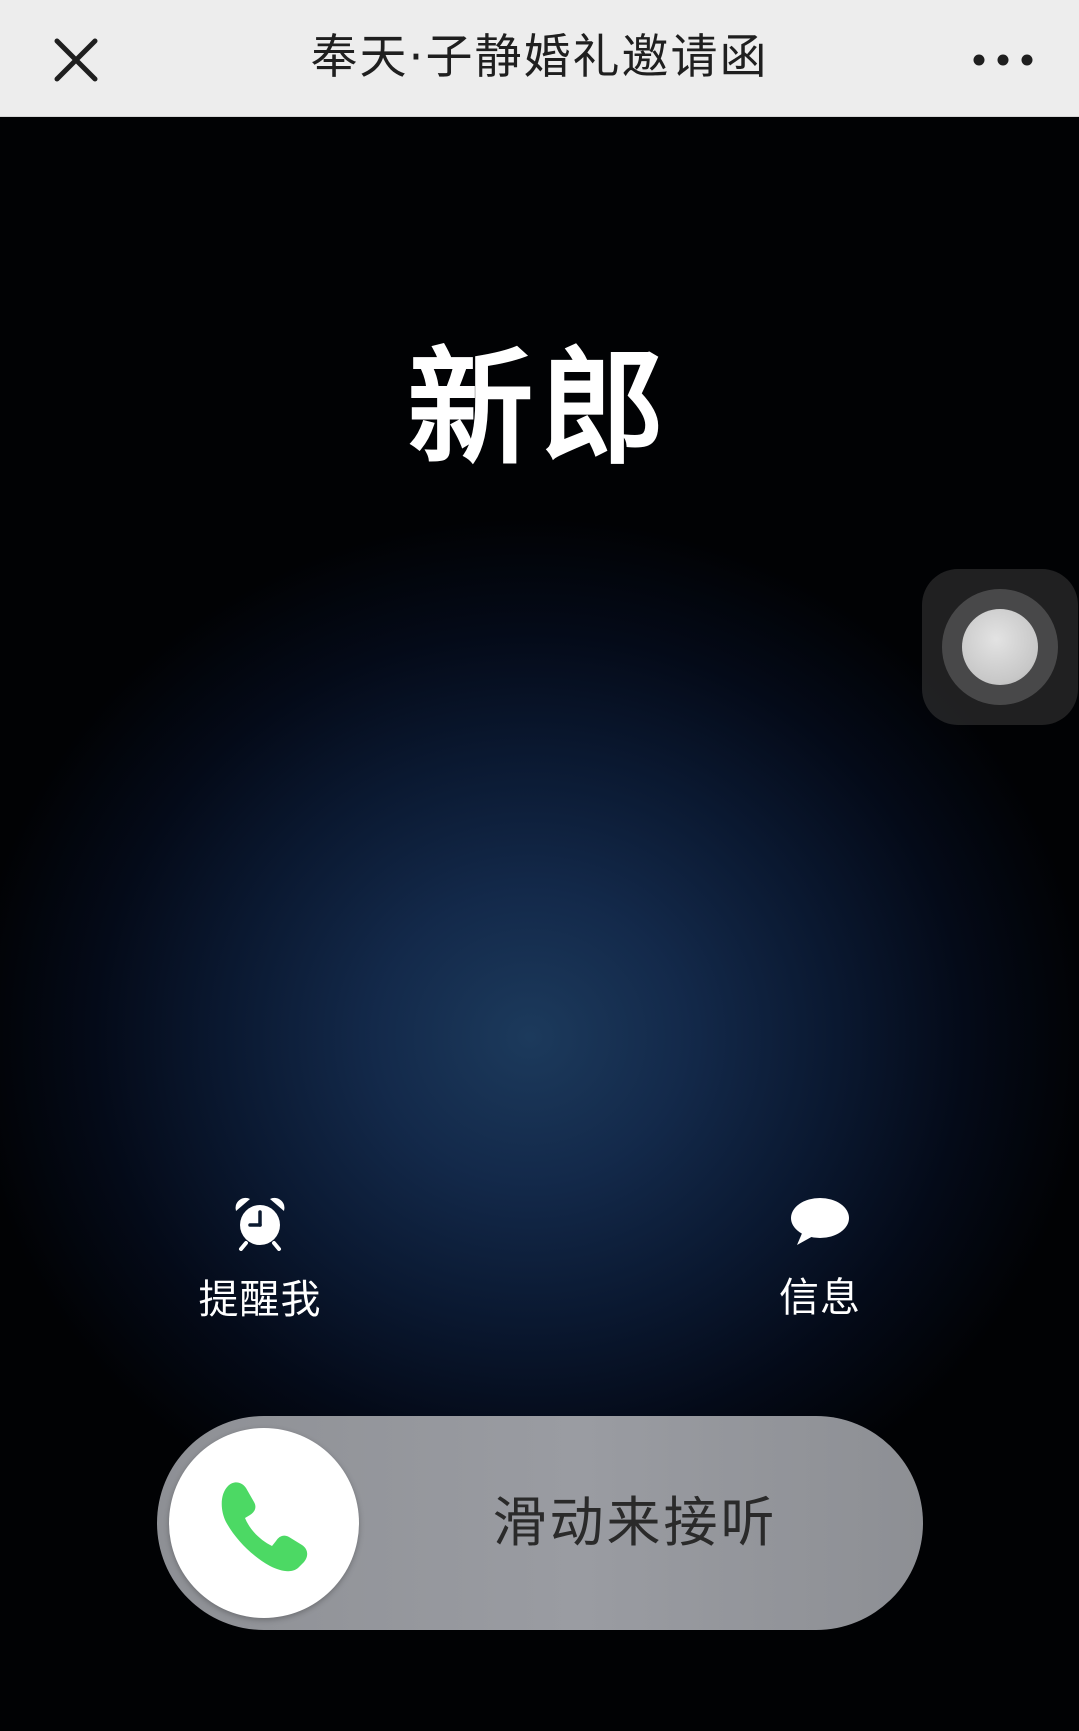  What do you see at coordinates (539, 408) in the screenshot?
I see `caller-name: 新郎` at bounding box center [539, 408].